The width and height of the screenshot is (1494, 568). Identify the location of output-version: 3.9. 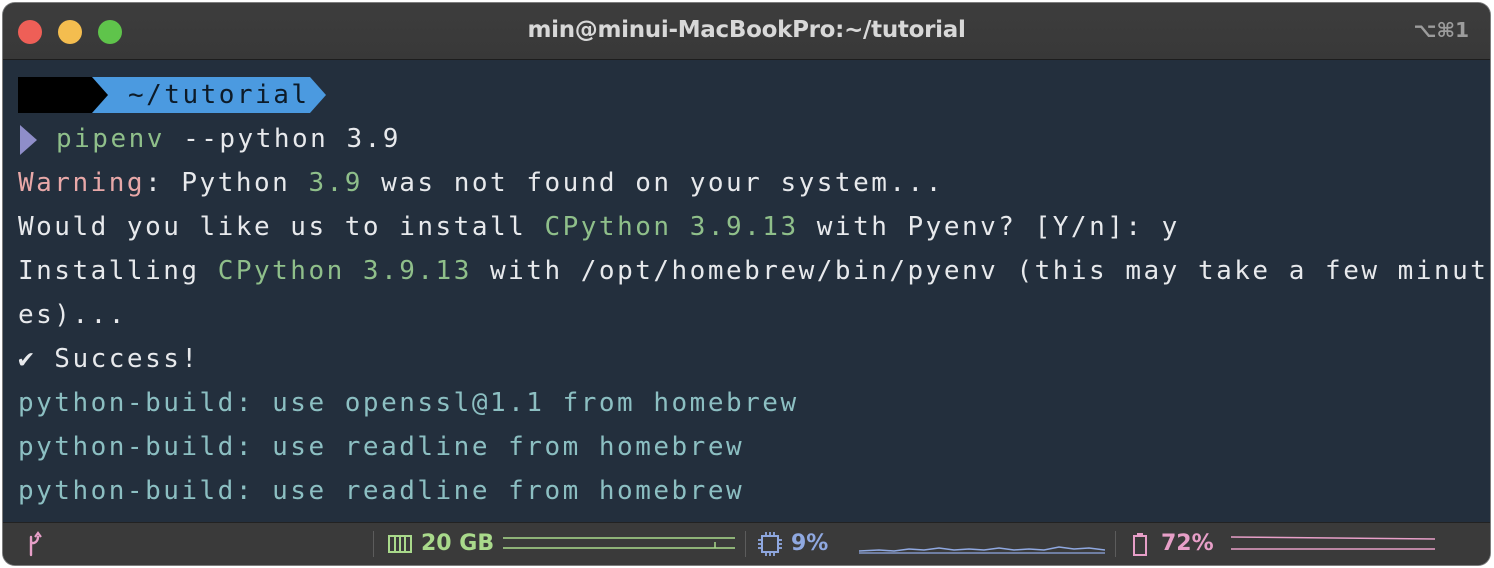
(335, 183).